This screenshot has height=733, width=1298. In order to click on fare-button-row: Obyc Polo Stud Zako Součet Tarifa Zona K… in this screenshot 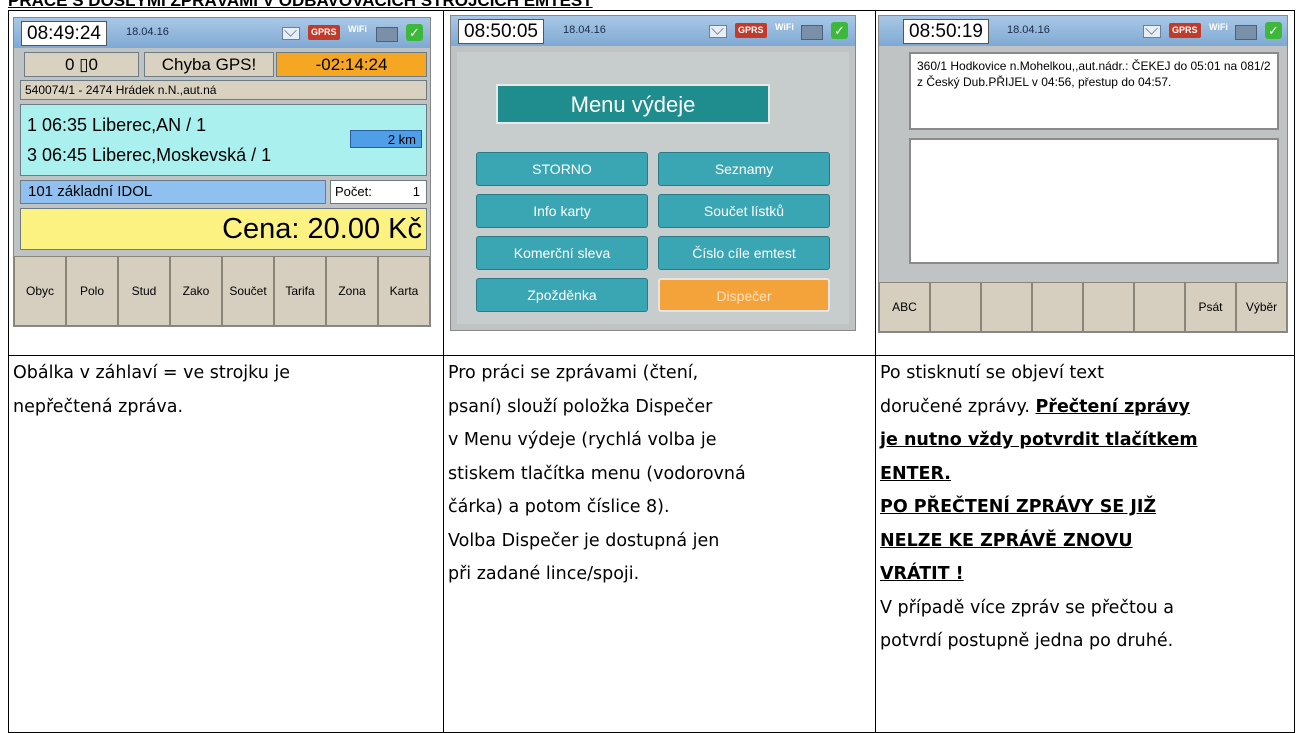, I will do `click(222, 291)`.